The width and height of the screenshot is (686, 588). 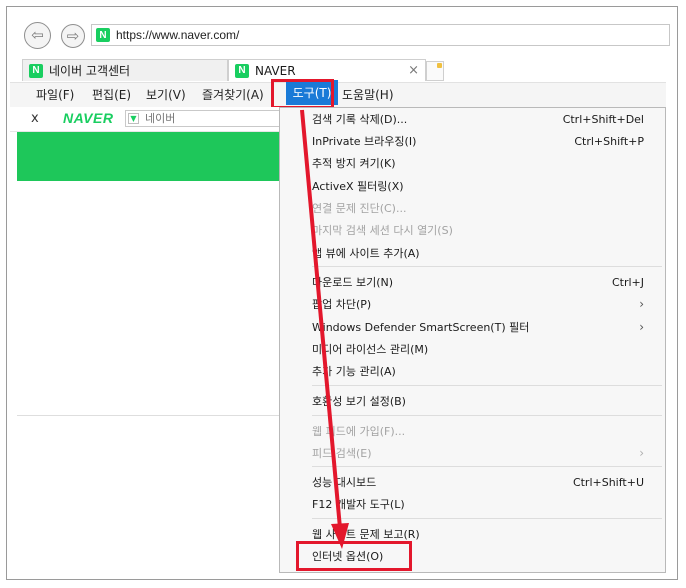 What do you see at coordinates (380, 35) in the screenshot?
I see `address-bar: N https://www.naver.com/` at bounding box center [380, 35].